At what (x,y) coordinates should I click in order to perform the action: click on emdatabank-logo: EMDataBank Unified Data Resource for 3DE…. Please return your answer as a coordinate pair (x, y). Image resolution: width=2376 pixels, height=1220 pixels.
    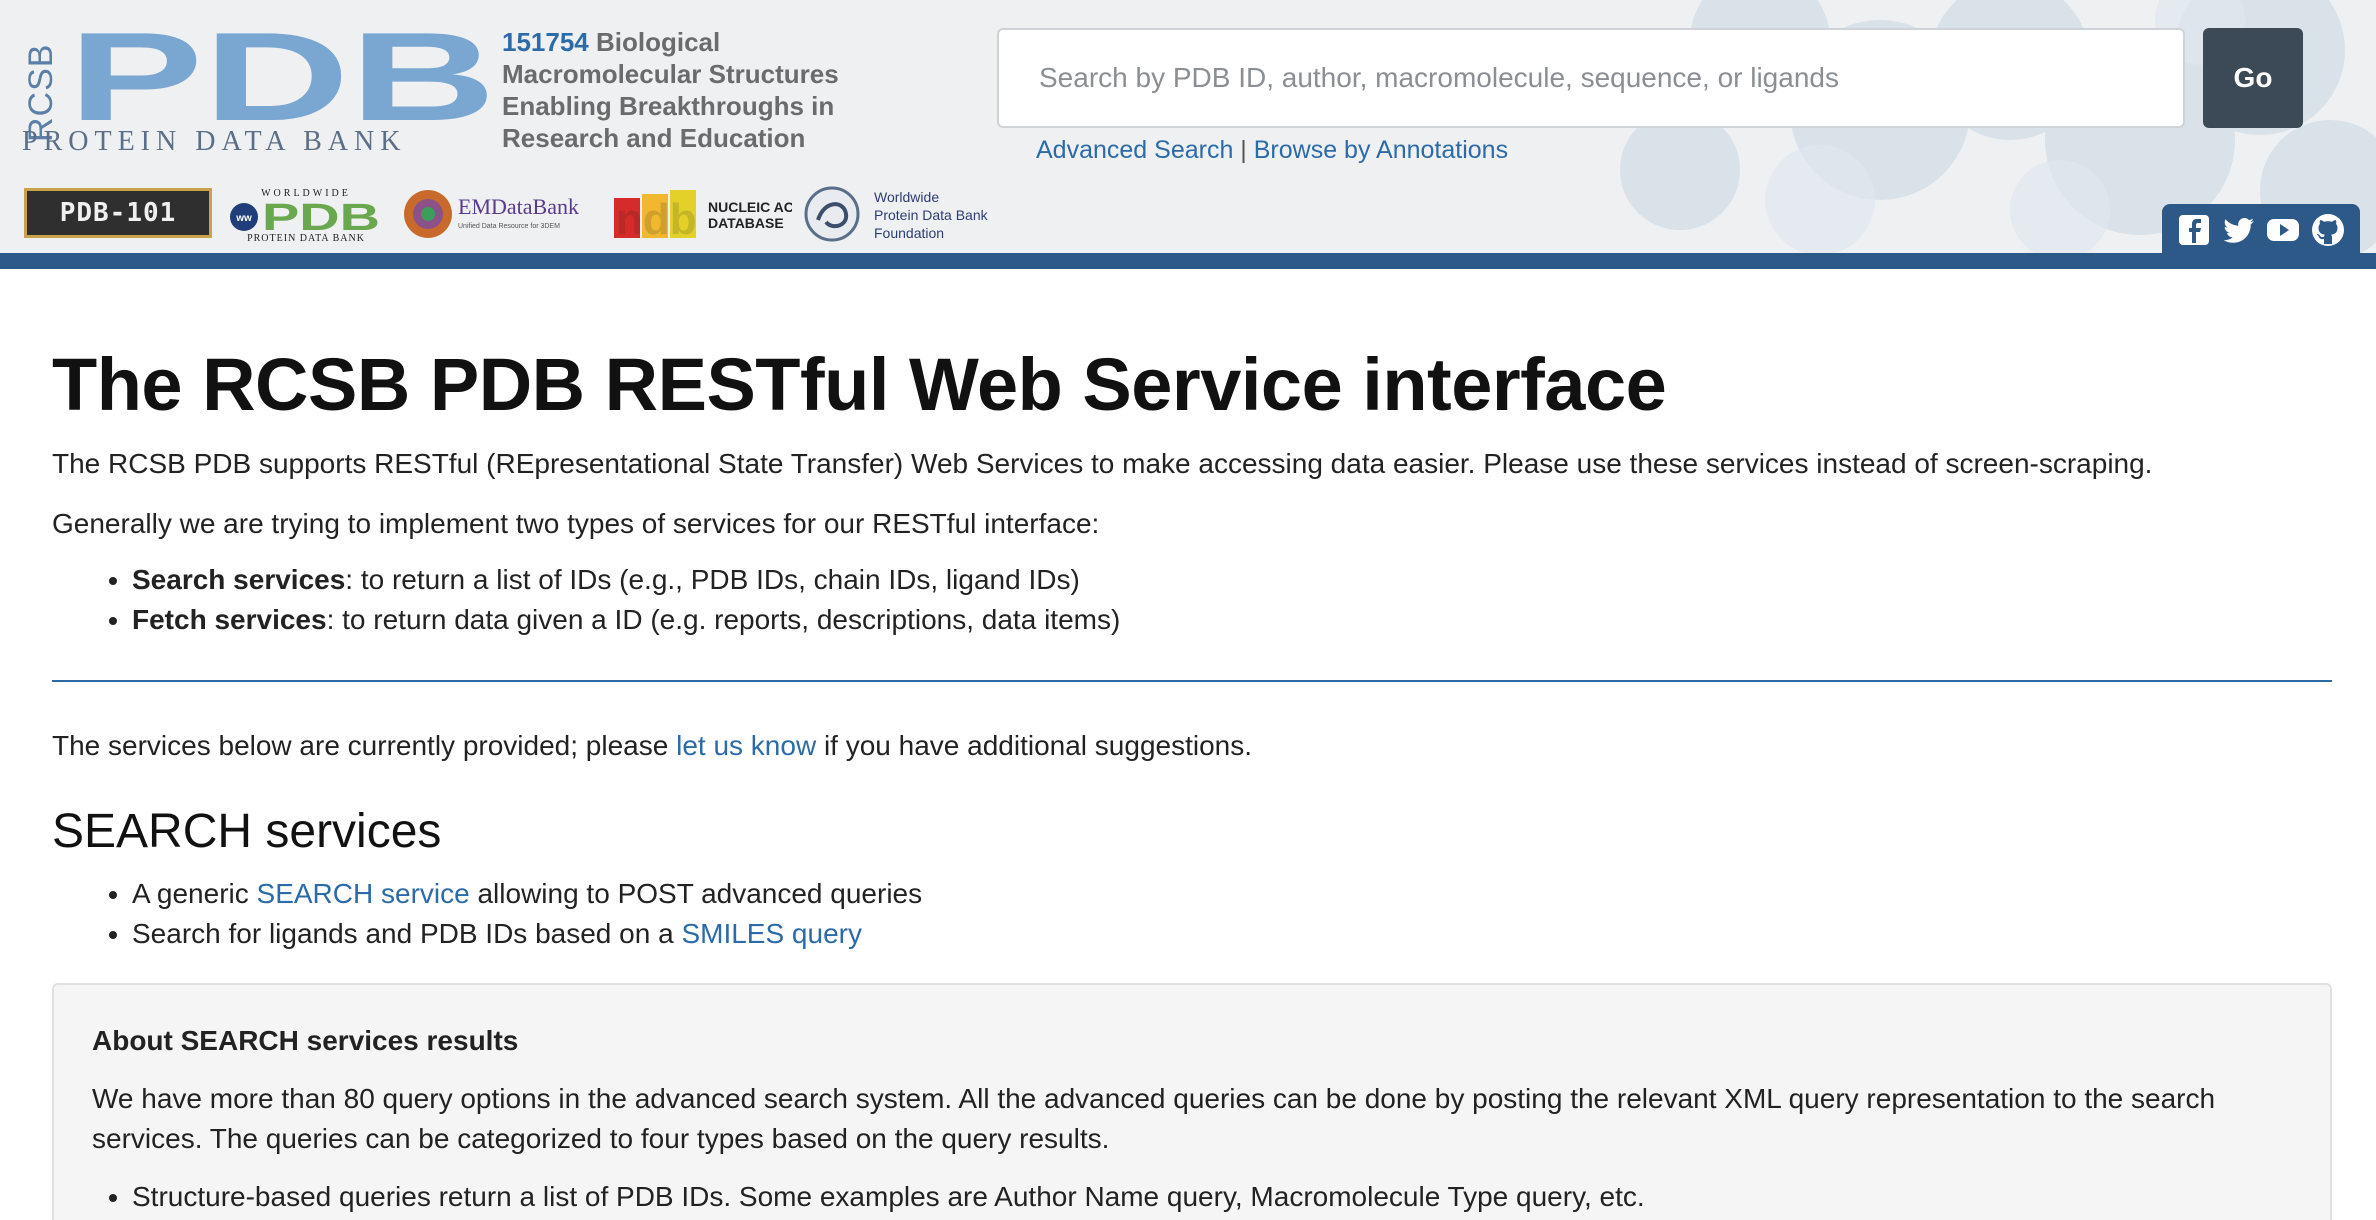
    Looking at the image, I should click on (499, 214).